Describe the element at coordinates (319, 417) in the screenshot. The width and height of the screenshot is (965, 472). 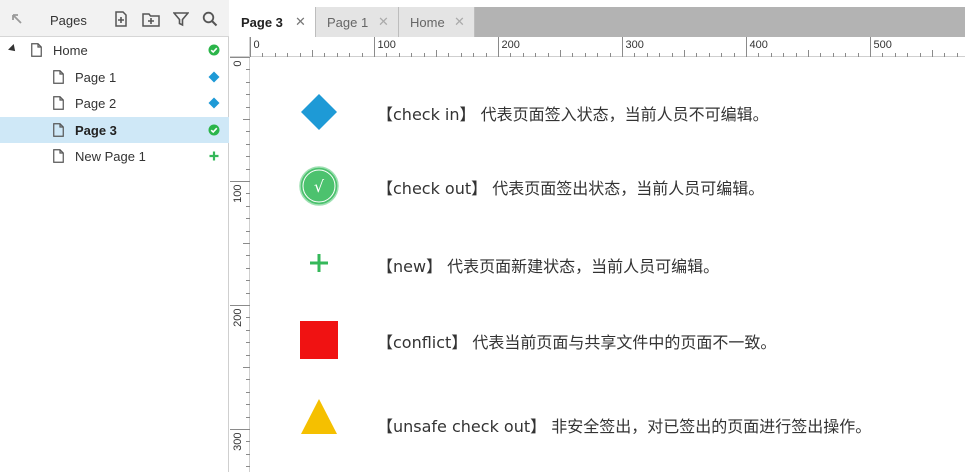
I see `unsafe-check-out-triangle-icon` at that location.